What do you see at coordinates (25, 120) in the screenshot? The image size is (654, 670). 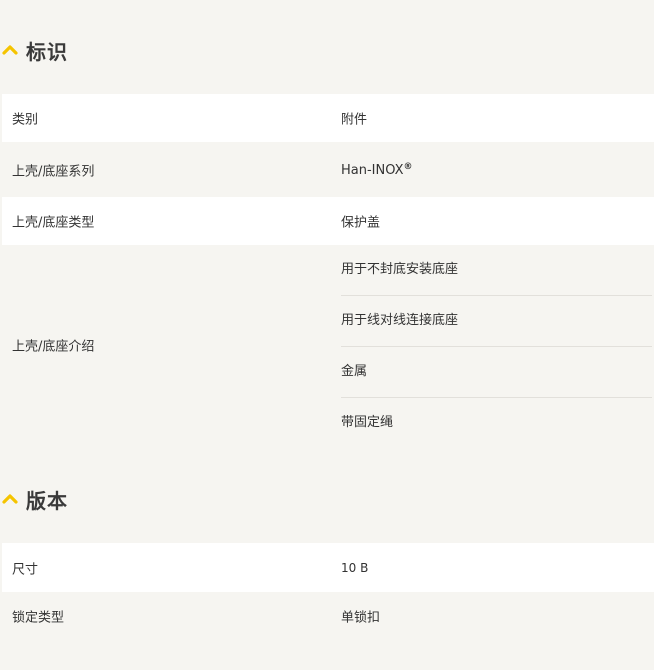 I see `spec-label: 类别` at bounding box center [25, 120].